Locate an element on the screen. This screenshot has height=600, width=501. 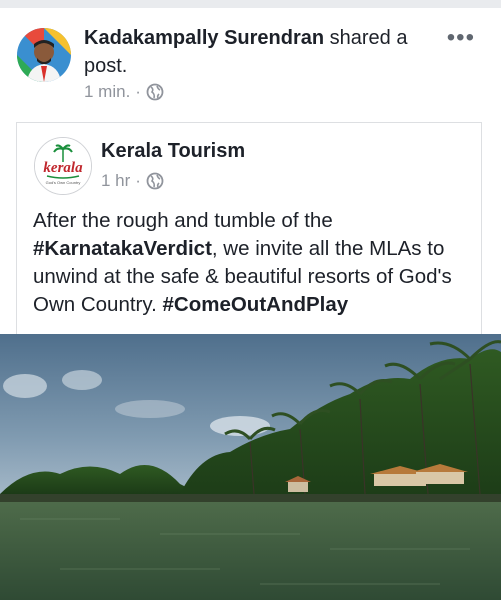
logo-wordmark: kerala is located at coordinates (63, 168).